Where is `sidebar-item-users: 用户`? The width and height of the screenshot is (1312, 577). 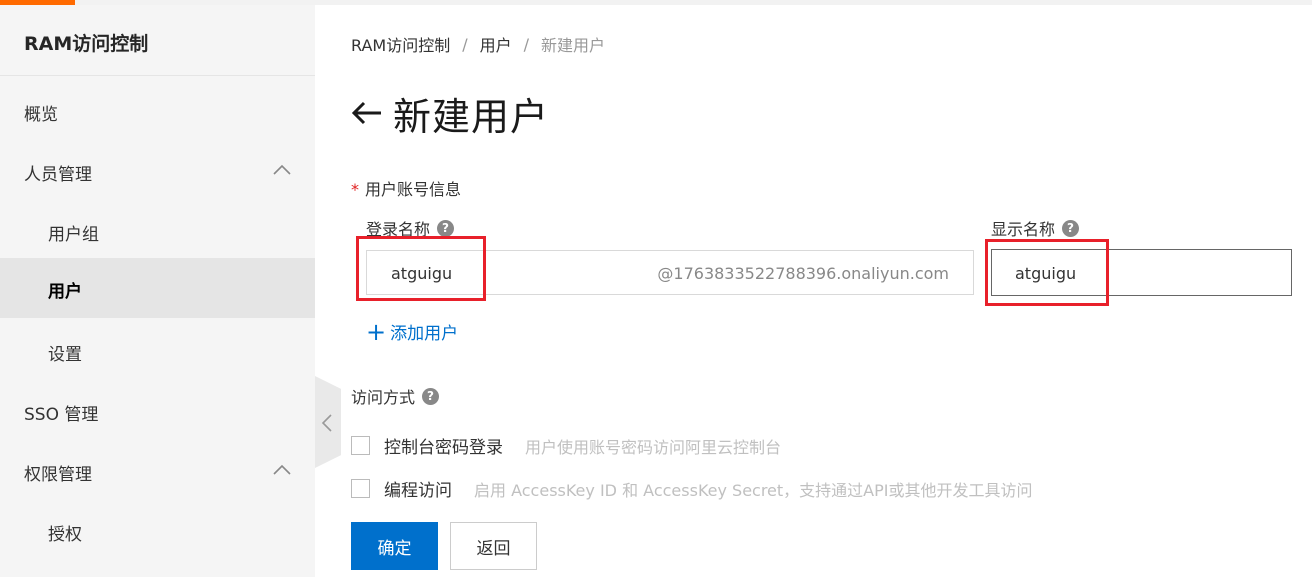 sidebar-item-users: 用户 is located at coordinates (157, 288).